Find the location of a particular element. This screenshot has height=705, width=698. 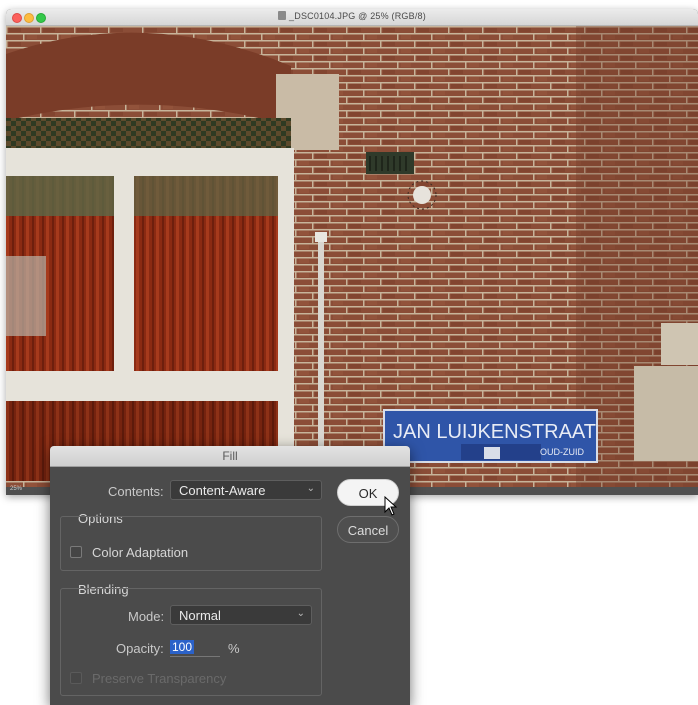

zoom-level: 25% is located at coordinates (16, 489).